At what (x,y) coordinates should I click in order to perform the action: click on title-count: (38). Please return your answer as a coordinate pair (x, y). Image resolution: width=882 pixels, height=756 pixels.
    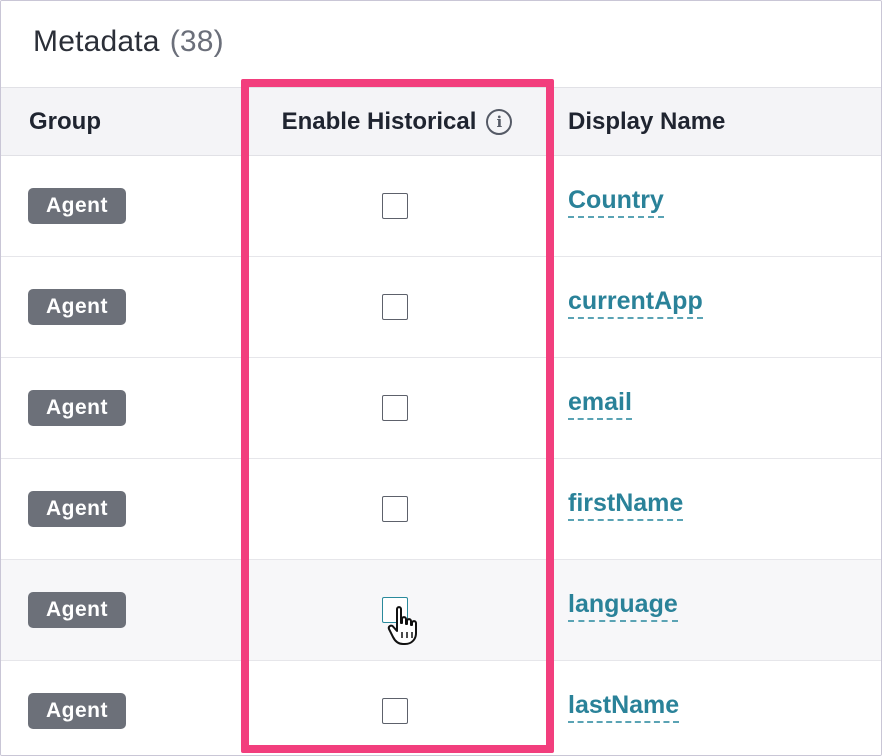
    Looking at the image, I should click on (196, 41).